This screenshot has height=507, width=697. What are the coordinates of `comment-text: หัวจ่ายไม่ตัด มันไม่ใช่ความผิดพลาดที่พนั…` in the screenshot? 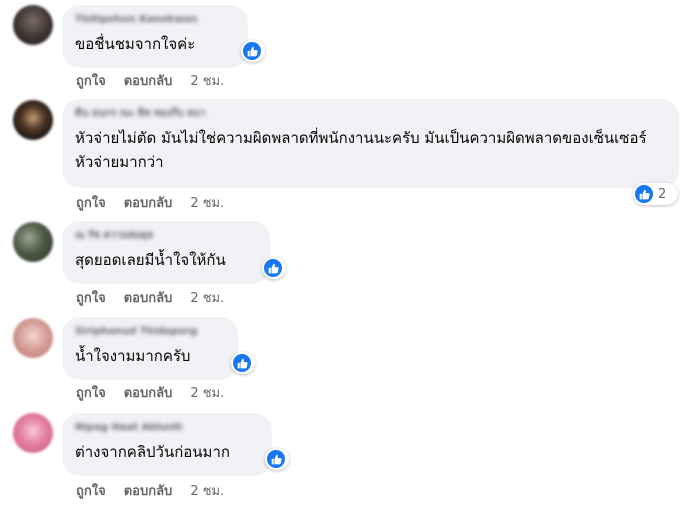 It's located at (361, 150).